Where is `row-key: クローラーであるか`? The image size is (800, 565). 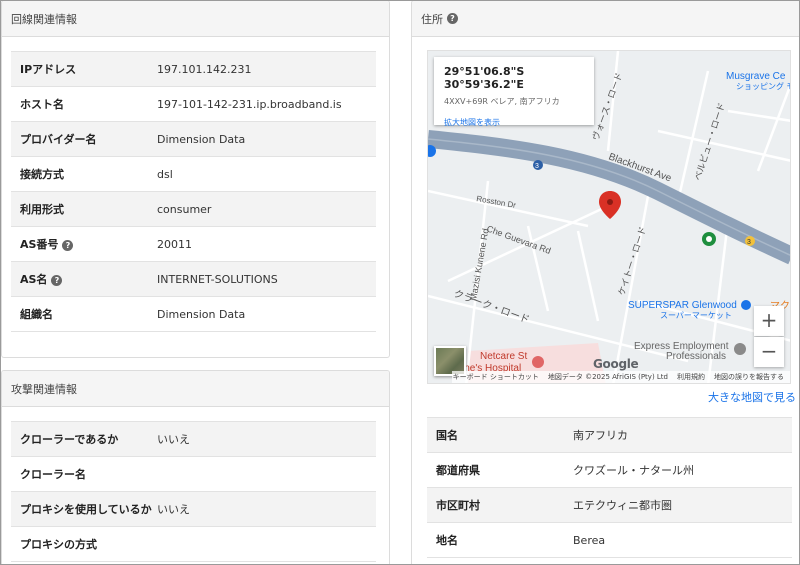 row-key: クローラーであるか is located at coordinates (84, 439).